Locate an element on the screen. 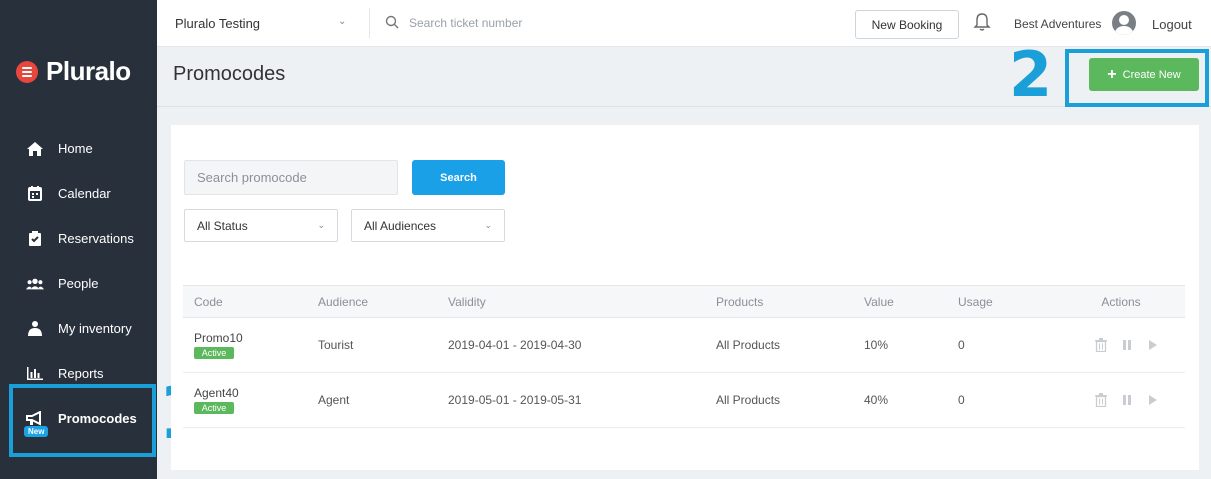 The height and width of the screenshot is (479, 1211). new-booking-button: New Booking is located at coordinates (907, 24).